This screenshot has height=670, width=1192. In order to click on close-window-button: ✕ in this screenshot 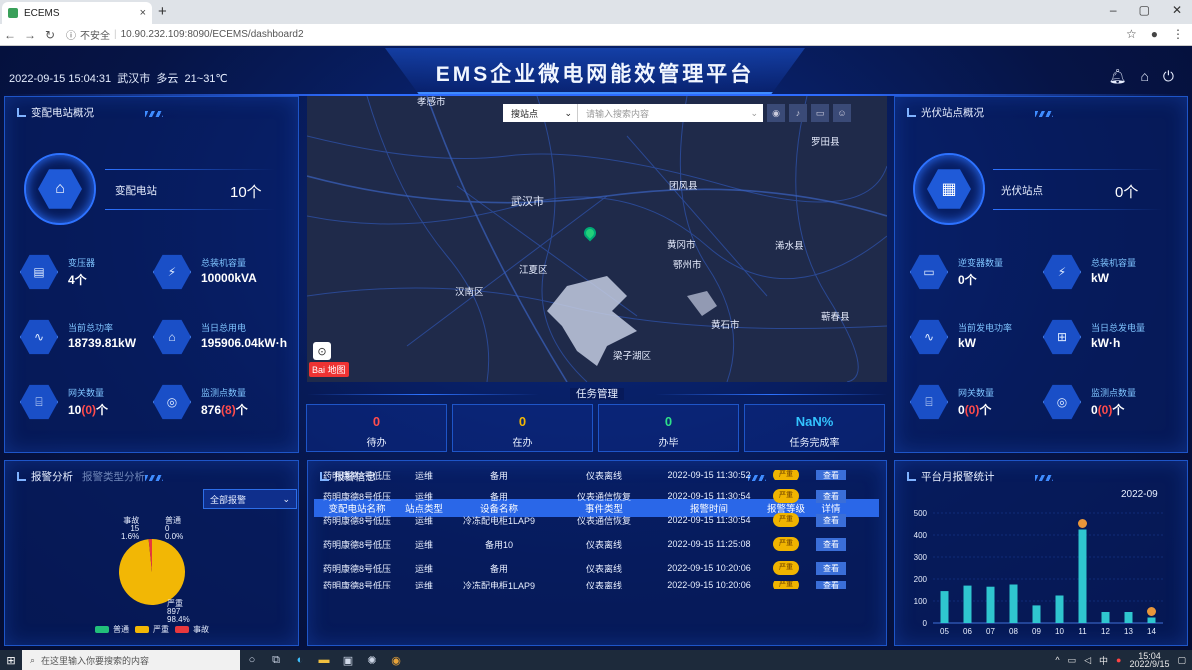, I will do `click(1177, 10)`.